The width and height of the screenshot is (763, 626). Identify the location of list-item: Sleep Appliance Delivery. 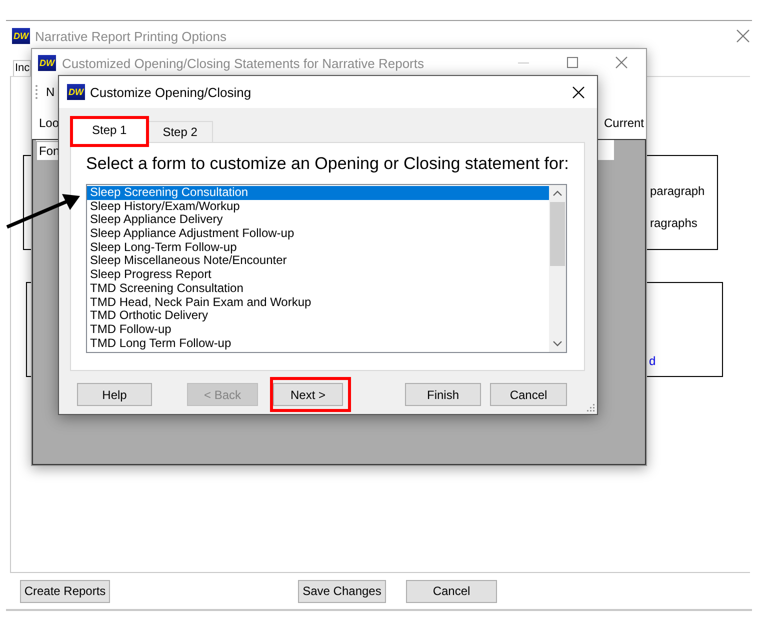
(318, 220).